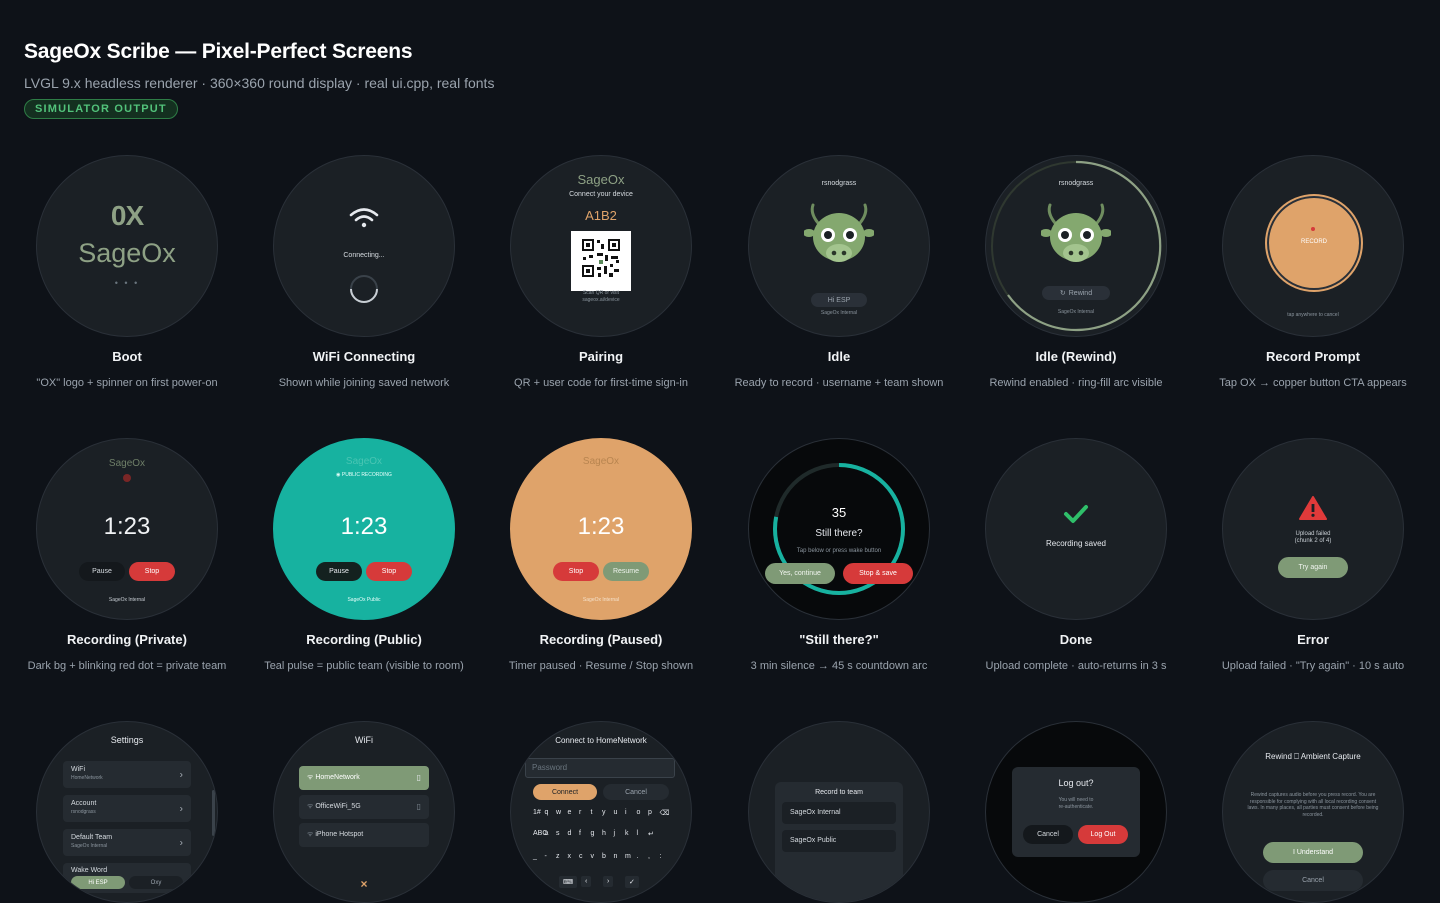 Image resolution: width=1440 pixels, height=903 pixels. What do you see at coordinates (1076, 514) in the screenshot?
I see `checkmark-icon` at bounding box center [1076, 514].